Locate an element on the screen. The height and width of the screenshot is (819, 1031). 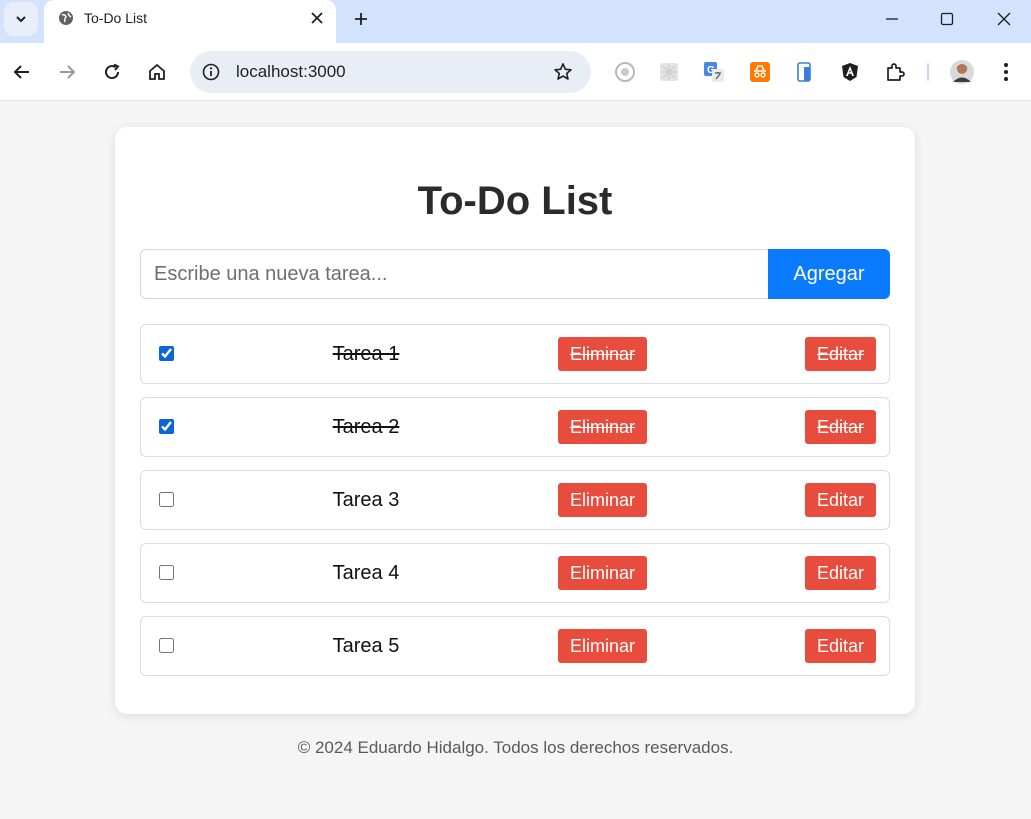
extensions-icon is located at coordinates (895, 72).